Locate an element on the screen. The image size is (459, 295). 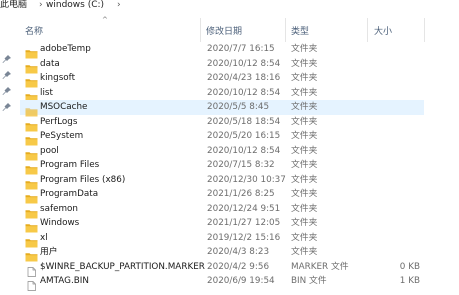
file-date-modified: 2020/5/20 16:15 is located at coordinates (244, 136).